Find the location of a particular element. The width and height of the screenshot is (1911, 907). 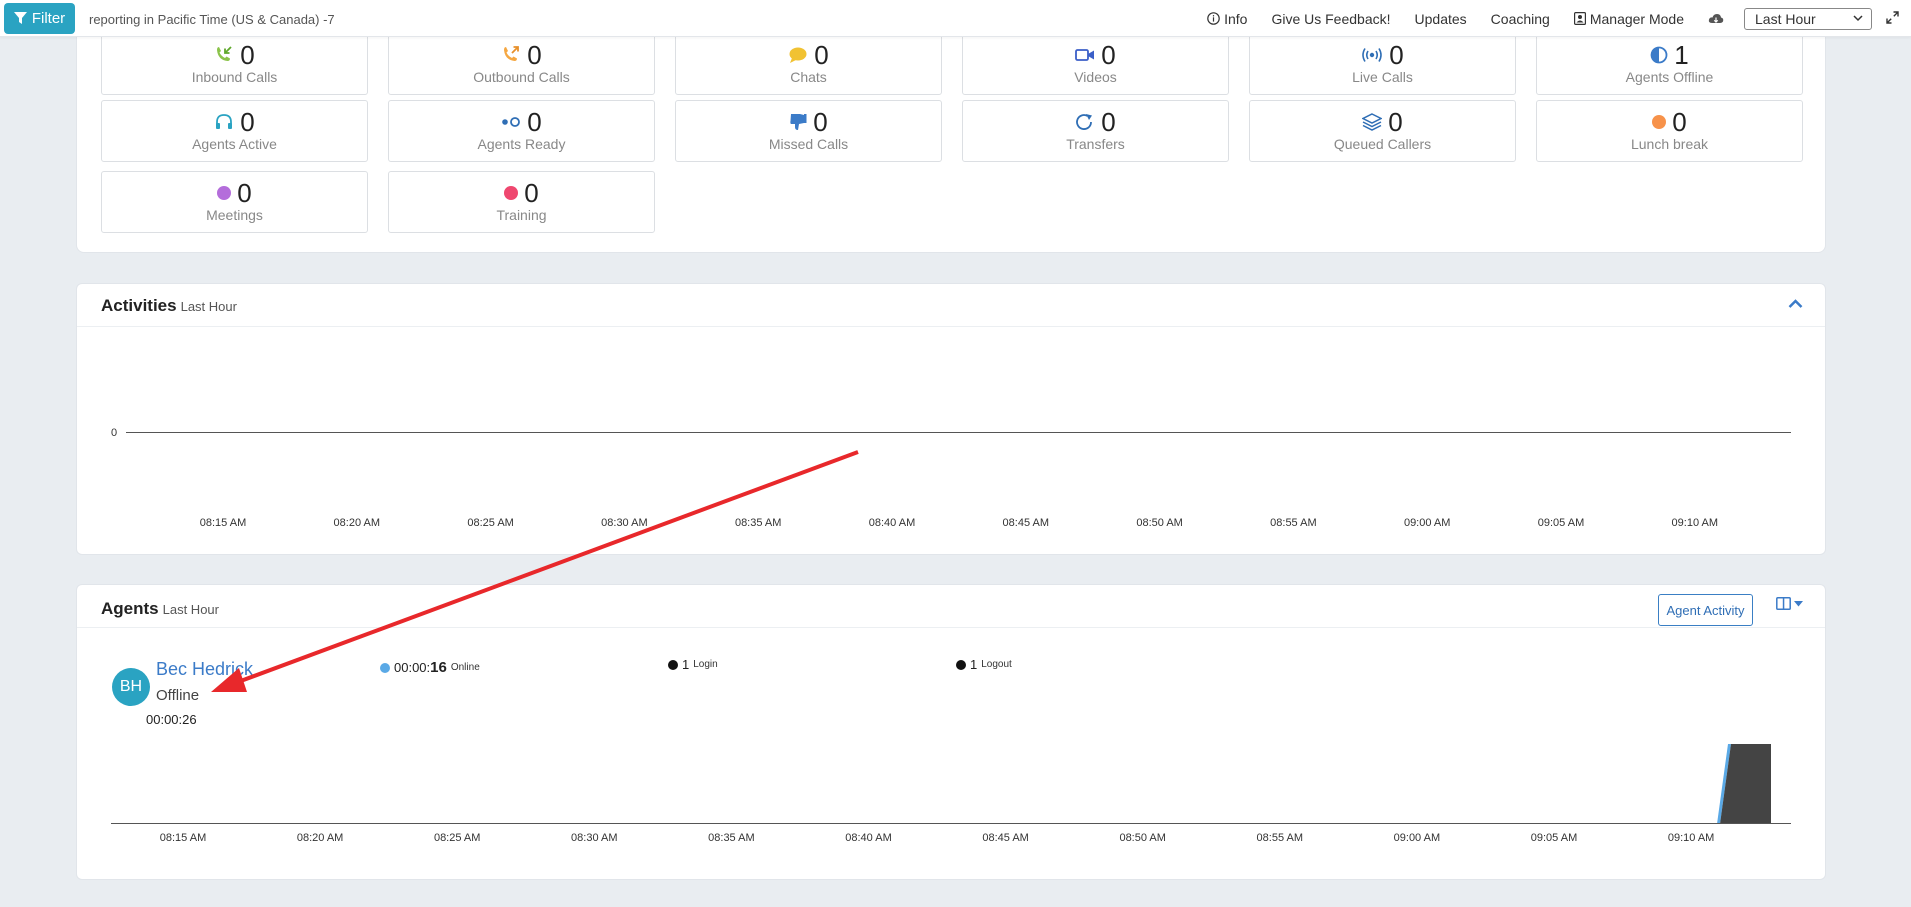

x-axis-tick-label: 08:45 AM is located at coordinates (1026, 523).